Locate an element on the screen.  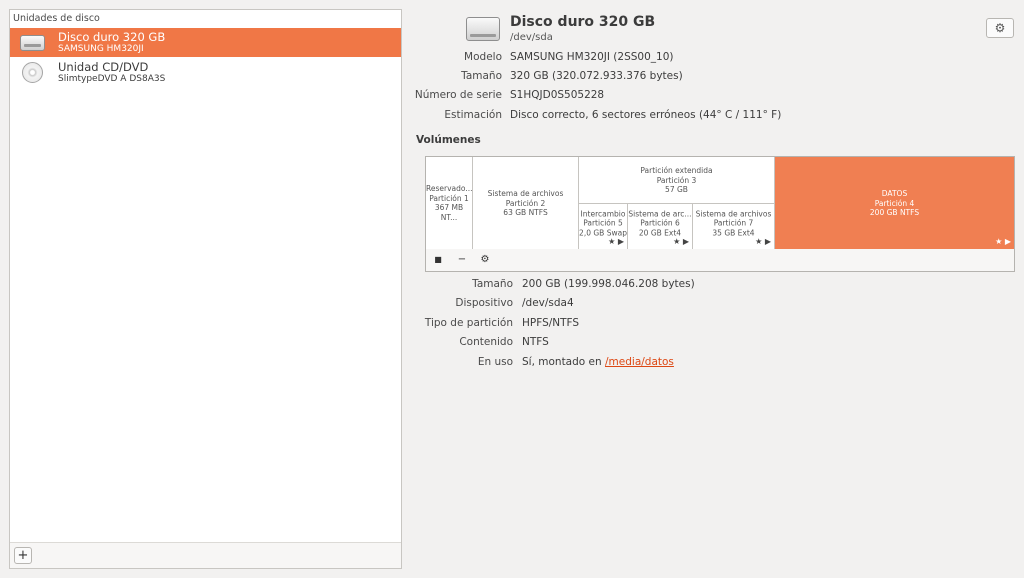
prop-value-size: 320 GB (320.072.933.376 bytes) is located at coordinates (596, 76).